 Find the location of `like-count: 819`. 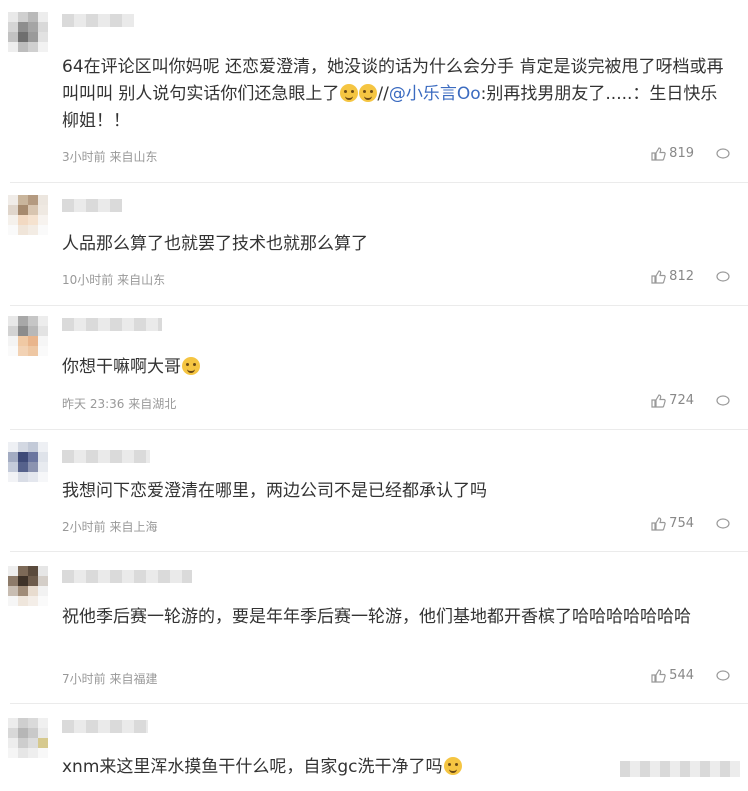

like-count: 819 is located at coordinates (681, 153).